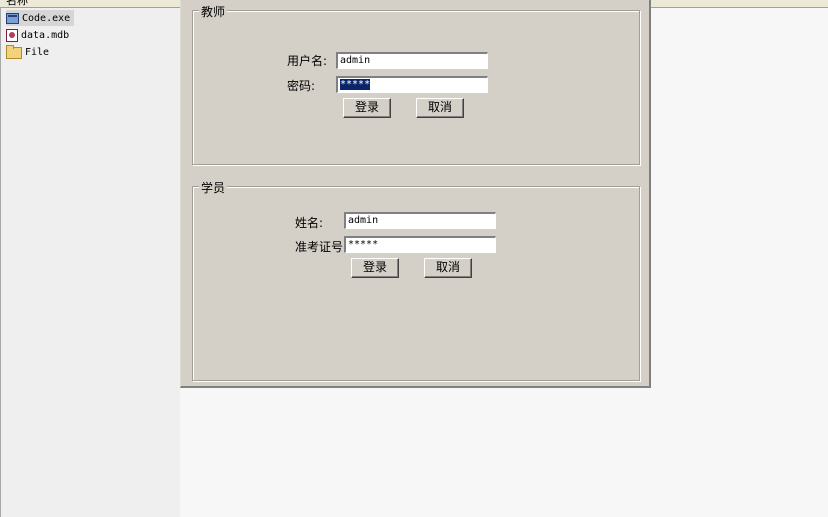 The width and height of the screenshot is (828, 517). What do you see at coordinates (319, 247) in the screenshot?
I see `ticket-number-label: 准考证号` at bounding box center [319, 247].